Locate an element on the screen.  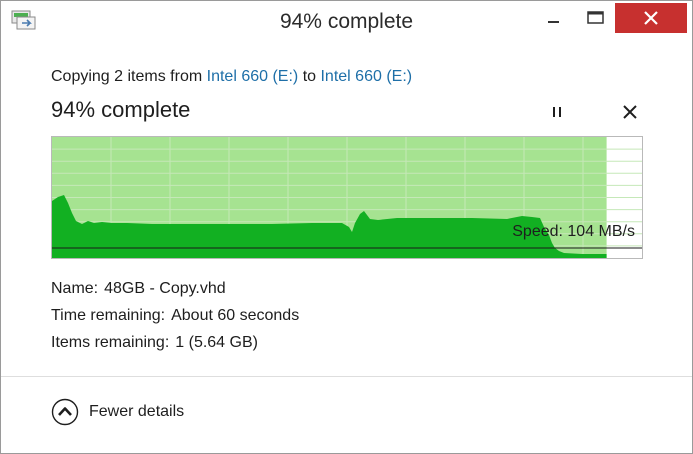
items-remaining-label: Items remaining: is located at coordinates (110, 342).